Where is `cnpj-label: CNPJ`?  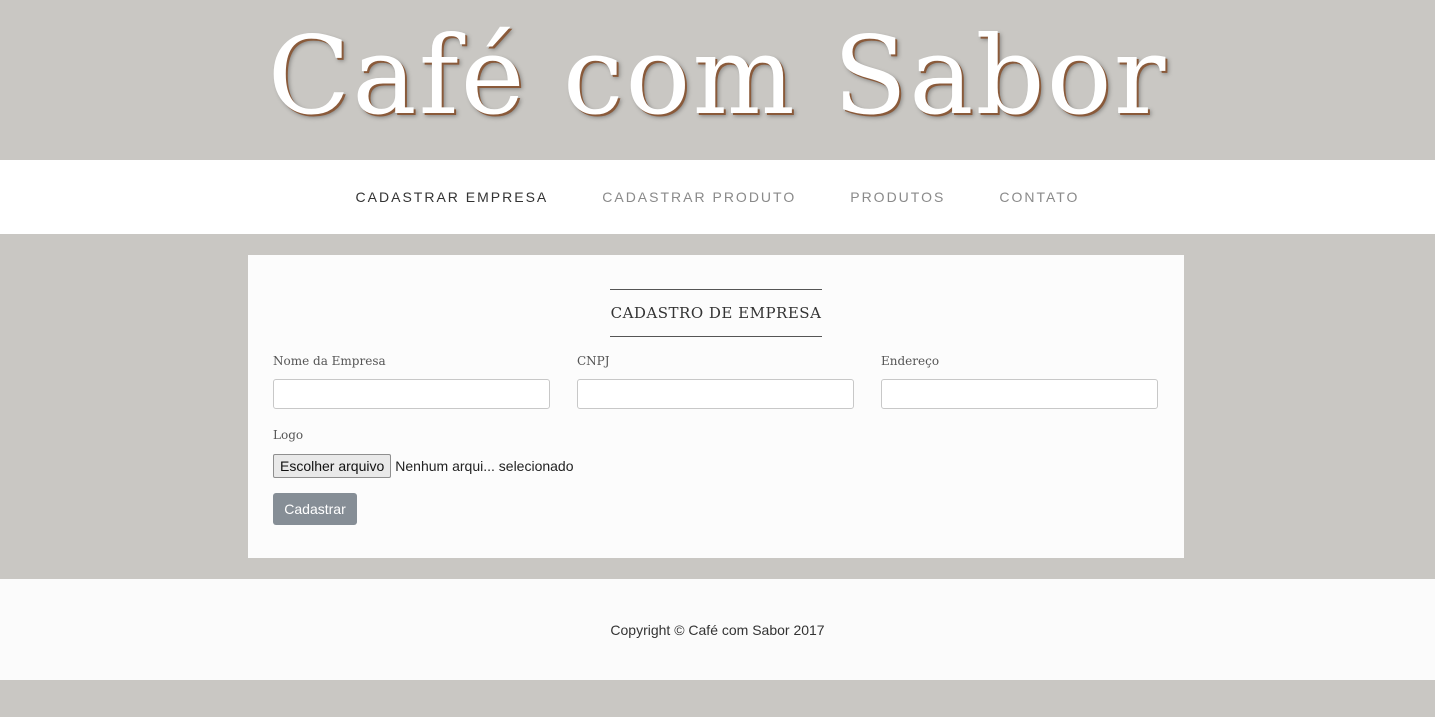
cnpj-label: CNPJ is located at coordinates (593, 361).